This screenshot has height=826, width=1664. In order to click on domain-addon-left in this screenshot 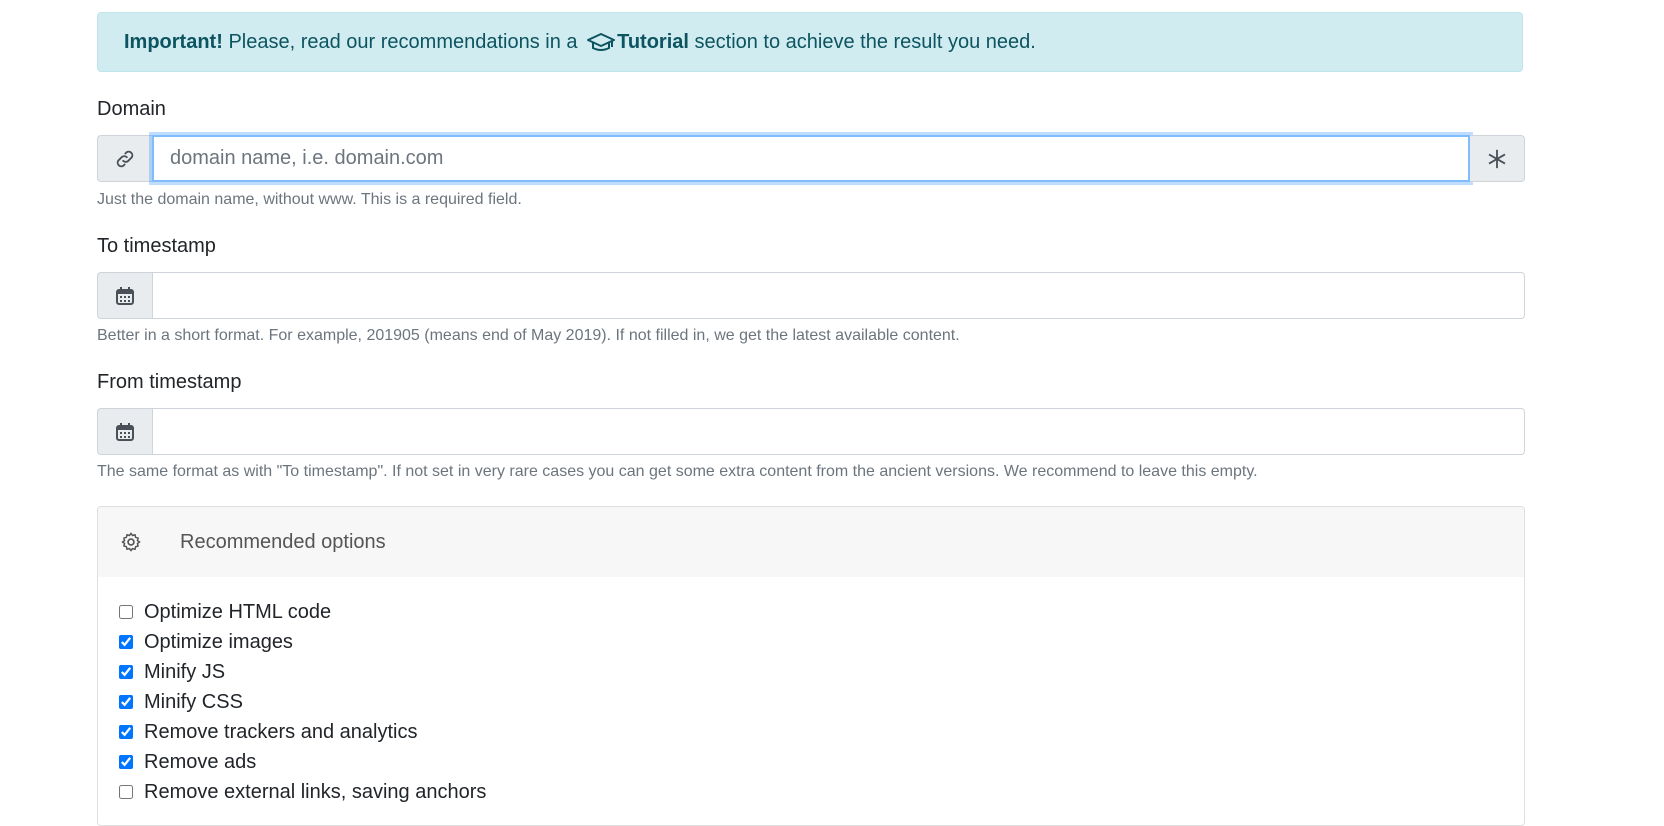, I will do `click(124, 158)`.